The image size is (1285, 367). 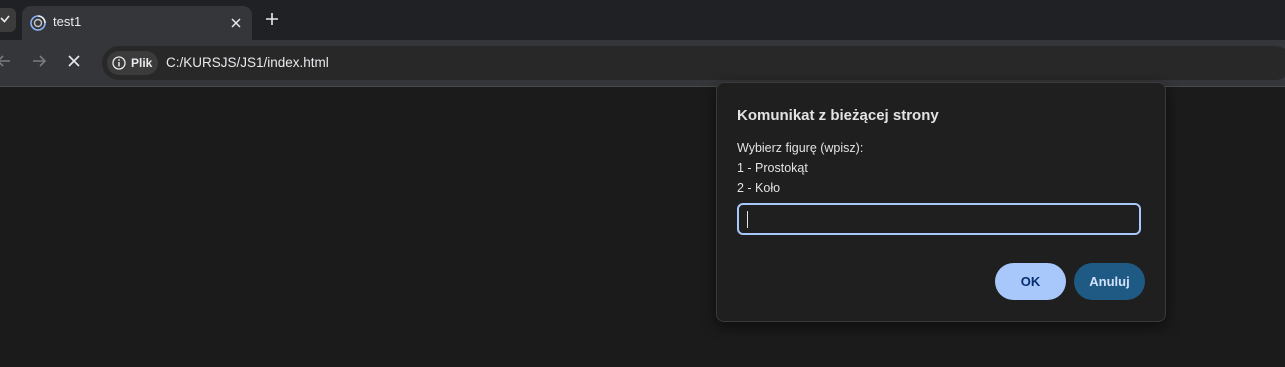 I want to click on forward-button, so click(x=39, y=63).